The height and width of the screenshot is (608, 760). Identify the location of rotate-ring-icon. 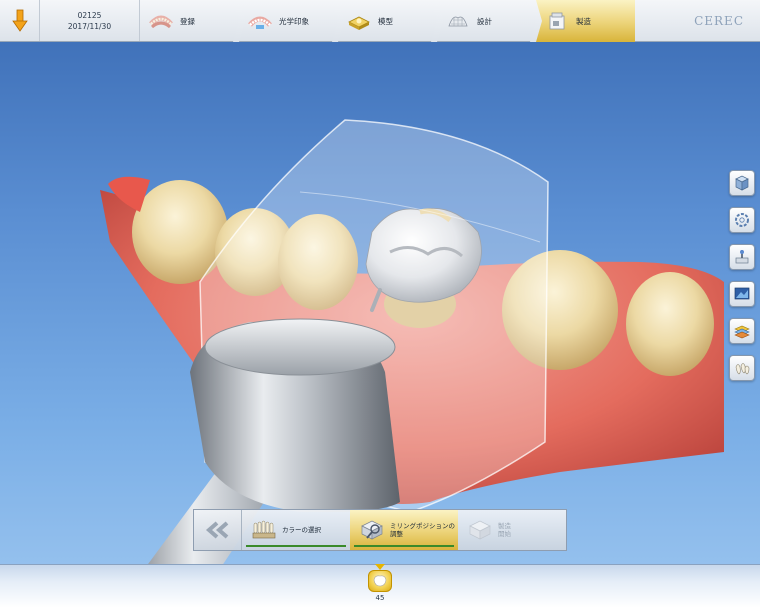
(742, 220).